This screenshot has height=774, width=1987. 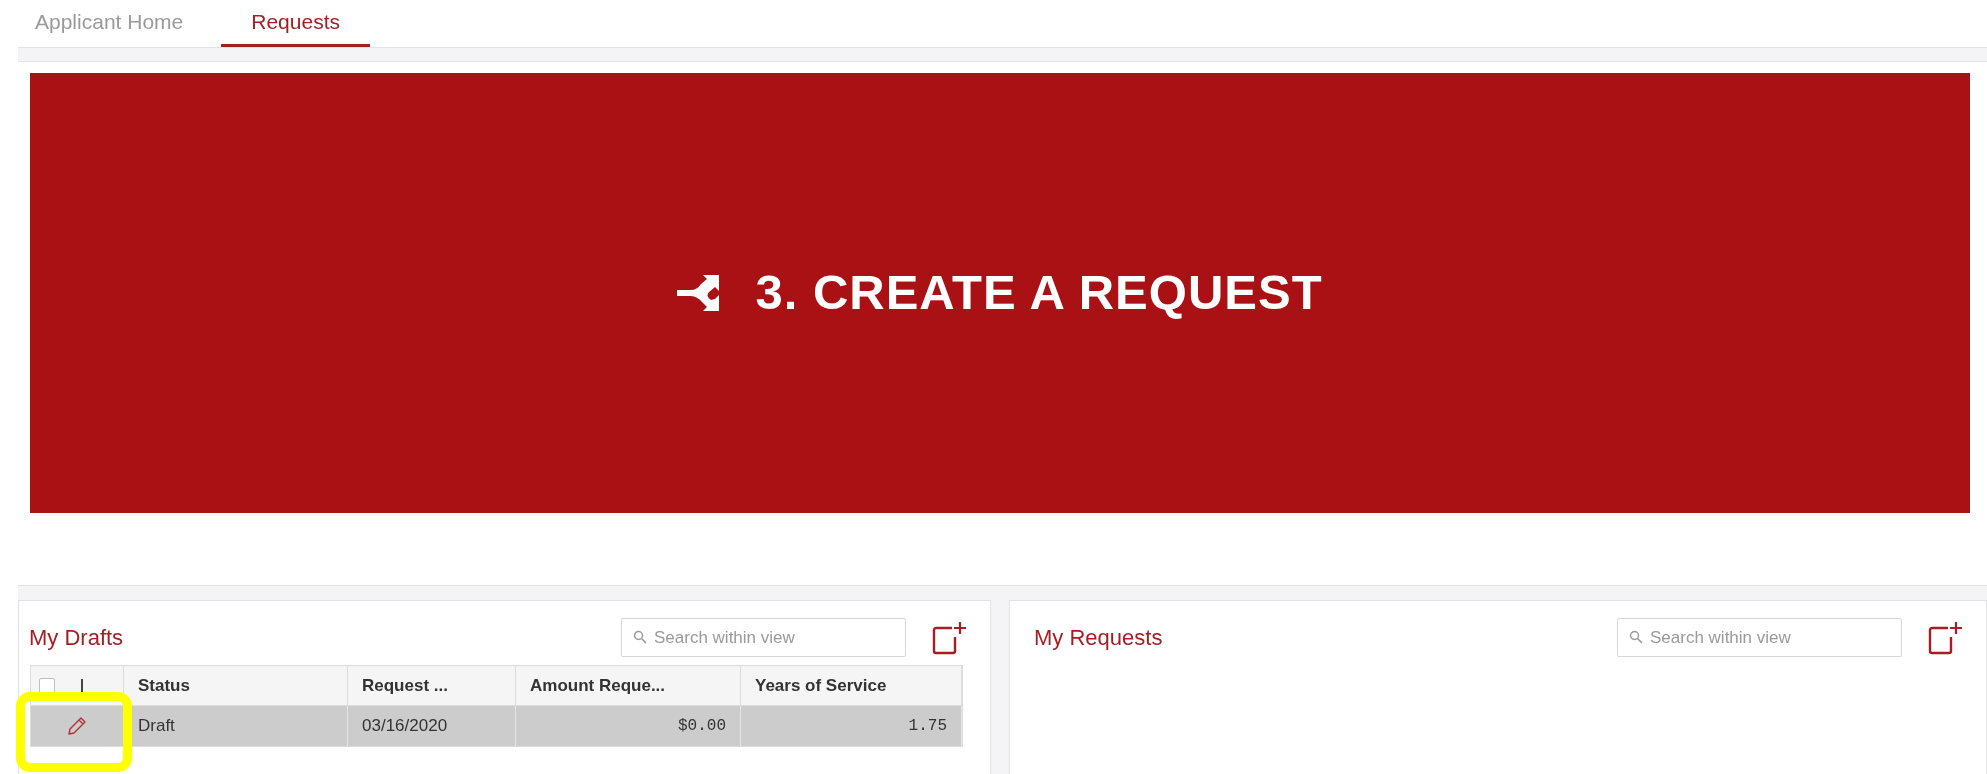 What do you see at coordinates (1039, 293) in the screenshot?
I see `banner-title: 3. CREATE A REQUEST` at bounding box center [1039, 293].